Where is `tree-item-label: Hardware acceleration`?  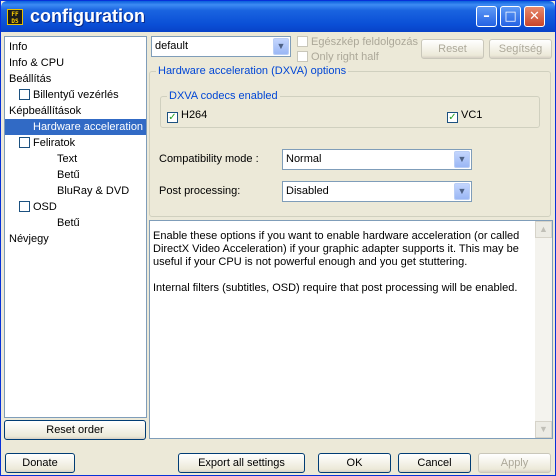 tree-item-label: Hardware acceleration is located at coordinates (88, 127).